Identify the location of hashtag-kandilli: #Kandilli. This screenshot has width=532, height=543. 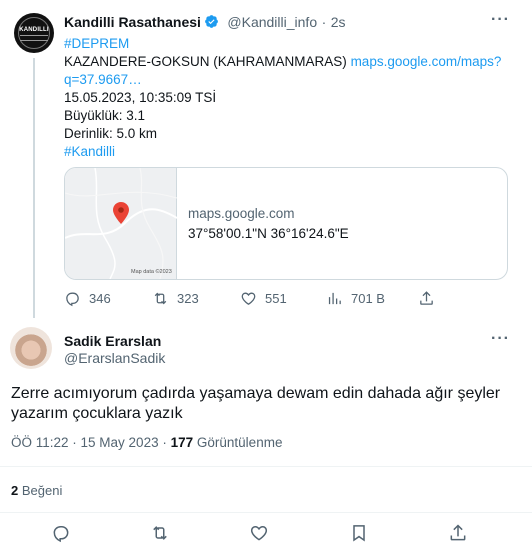
(89, 152).